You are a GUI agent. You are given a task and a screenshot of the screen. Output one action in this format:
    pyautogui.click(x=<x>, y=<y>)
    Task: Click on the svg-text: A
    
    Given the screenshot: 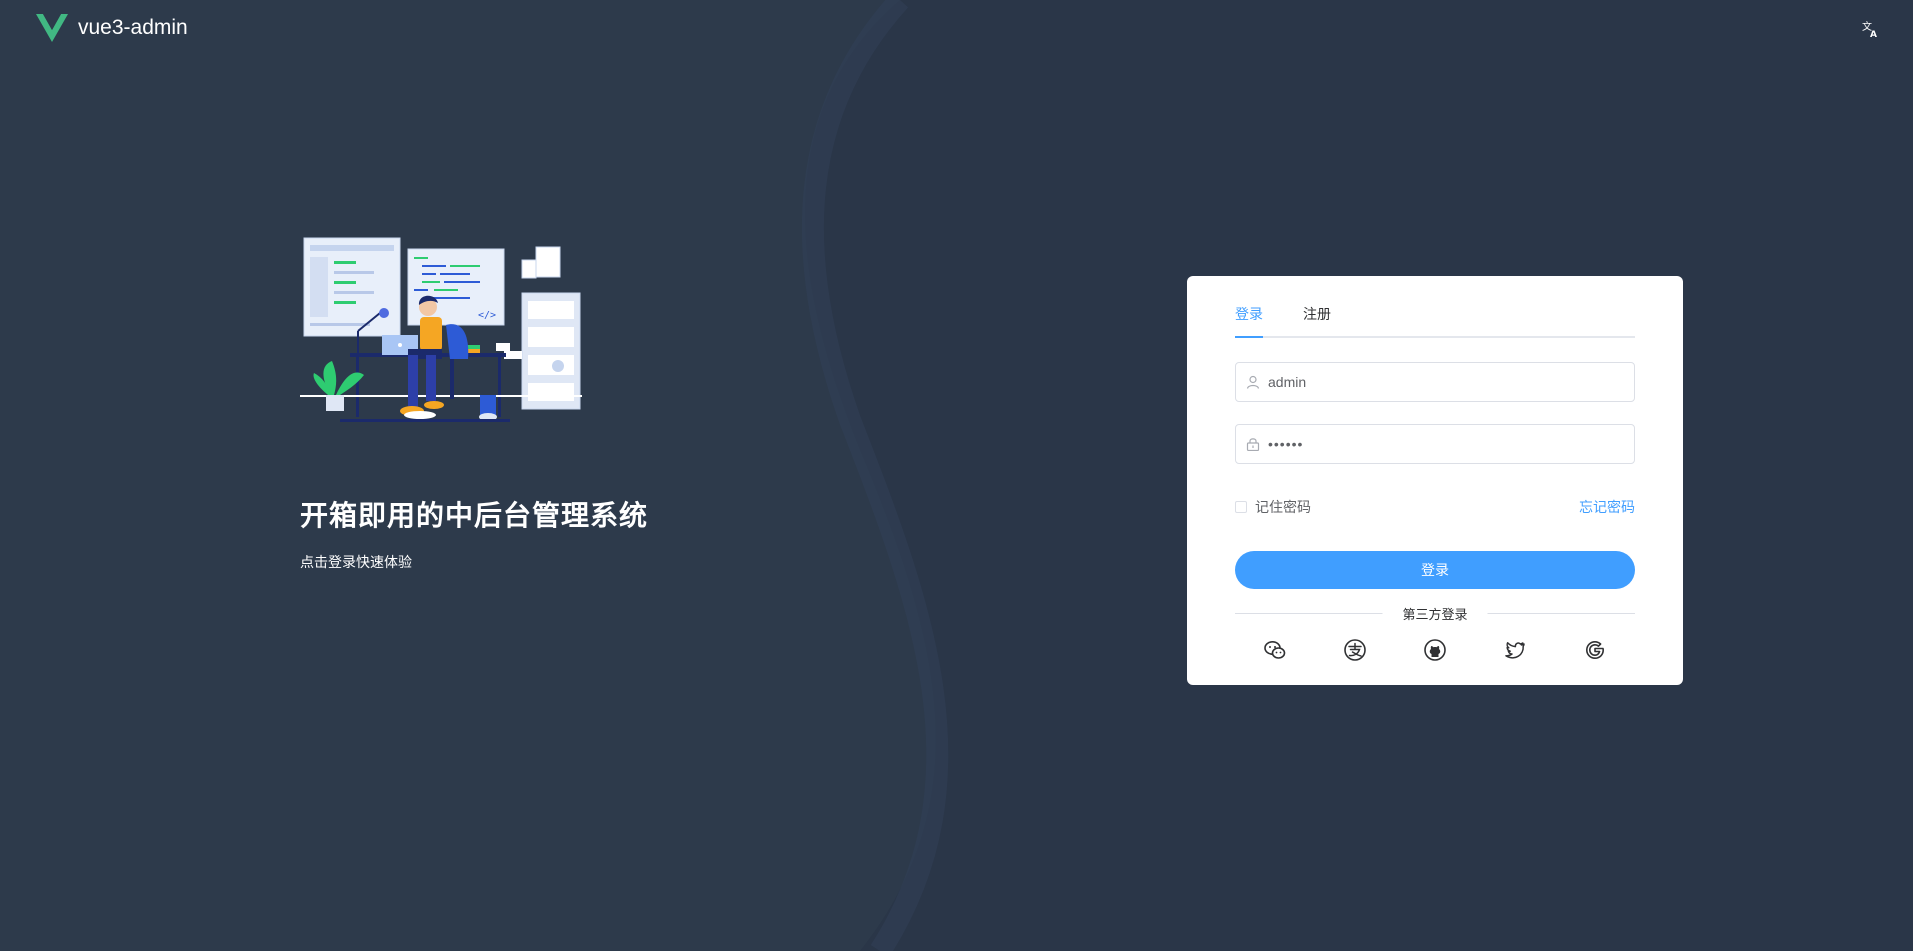 What is the action you would take?
    pyautogui.click(x=1873, y=34)
    